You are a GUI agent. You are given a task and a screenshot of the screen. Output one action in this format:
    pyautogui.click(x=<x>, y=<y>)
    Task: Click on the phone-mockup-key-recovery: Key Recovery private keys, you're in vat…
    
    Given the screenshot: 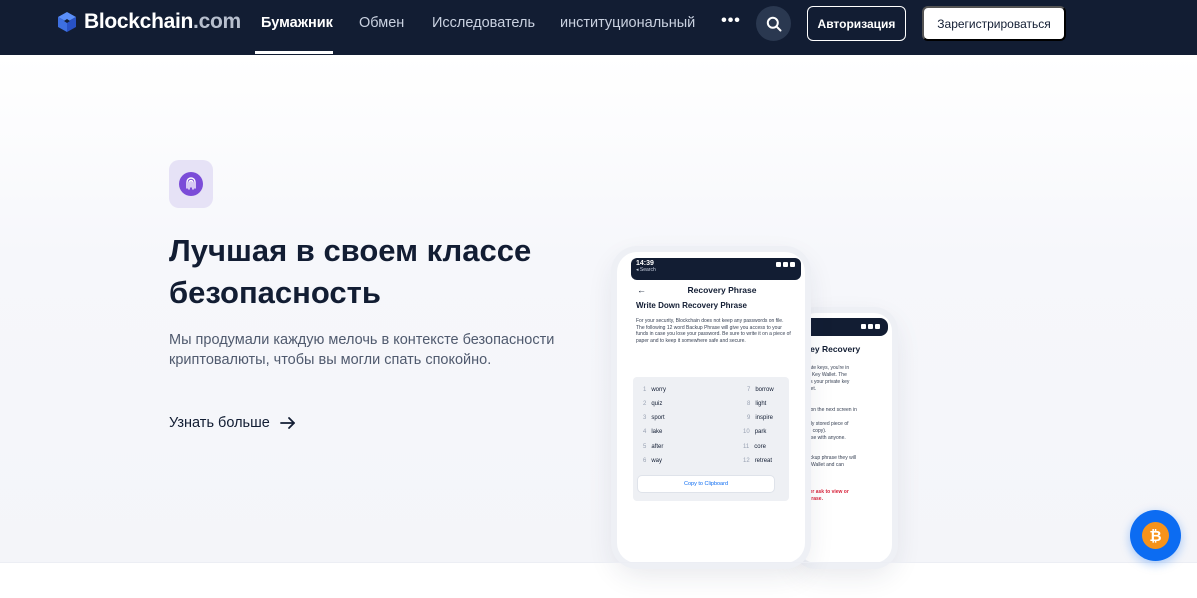 What is the action you would take?
    pyautogui.click(x=845, y=438)
    